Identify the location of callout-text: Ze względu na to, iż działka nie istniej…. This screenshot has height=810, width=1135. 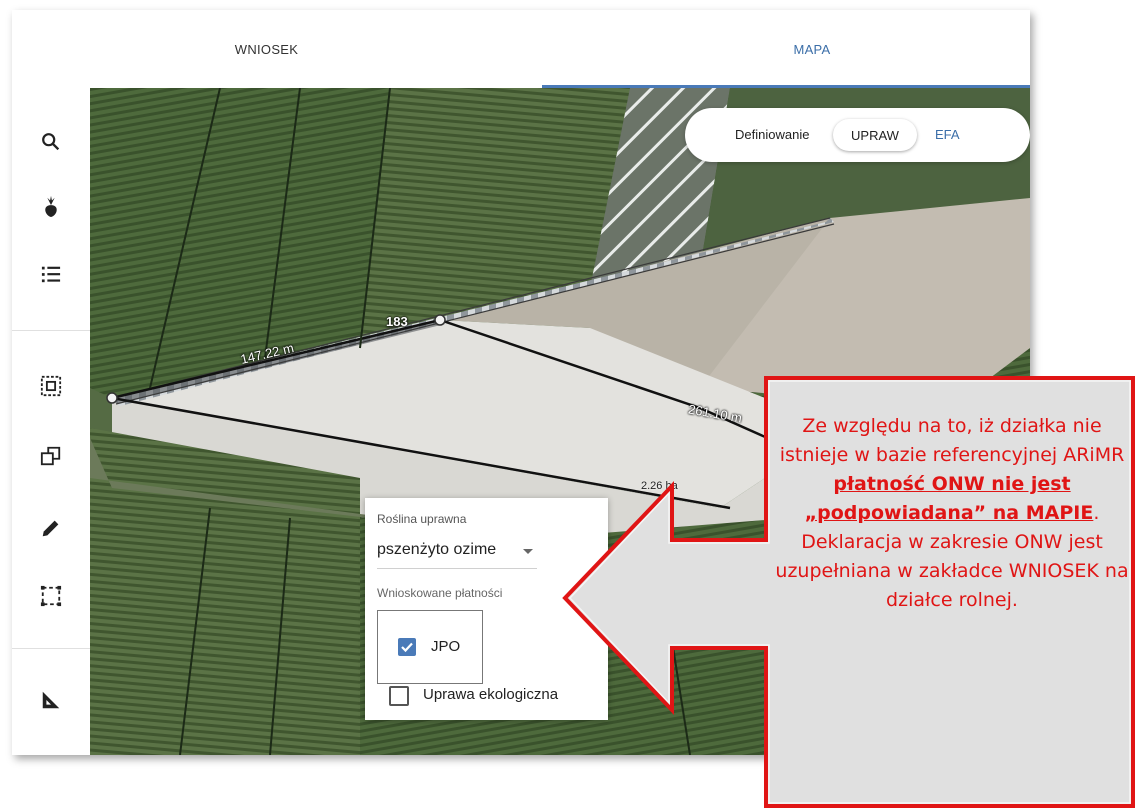
(952, 513).